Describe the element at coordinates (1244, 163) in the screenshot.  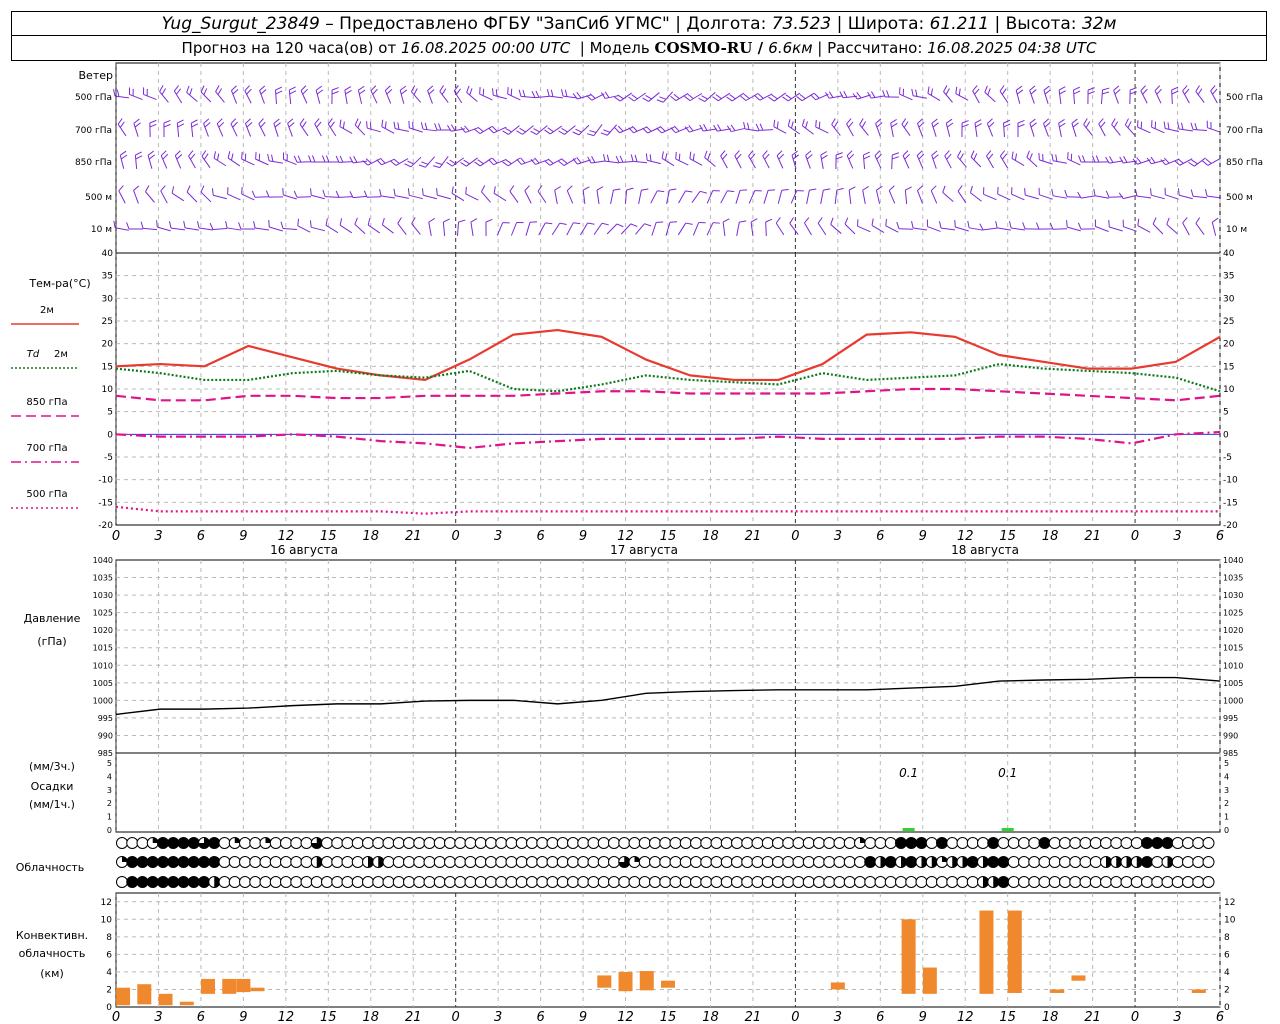
I see `wind-level-label-right: 850 гПа` at that location.